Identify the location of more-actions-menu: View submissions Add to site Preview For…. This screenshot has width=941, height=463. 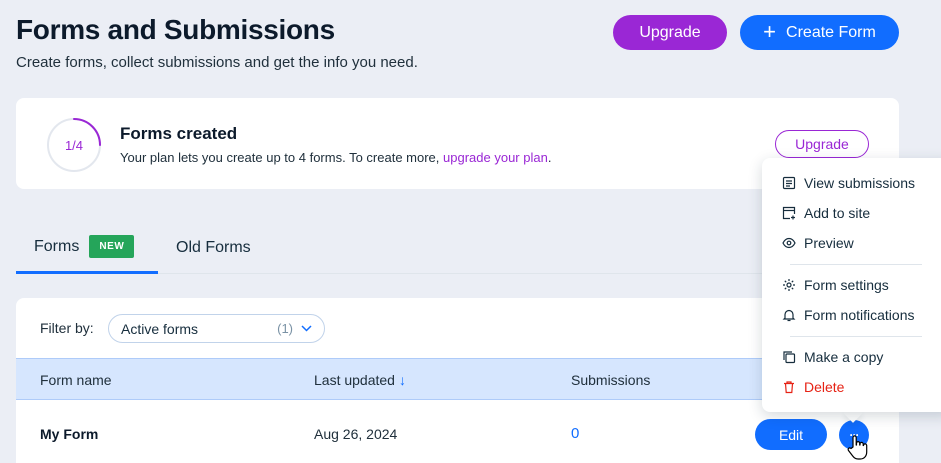
(851, 285).